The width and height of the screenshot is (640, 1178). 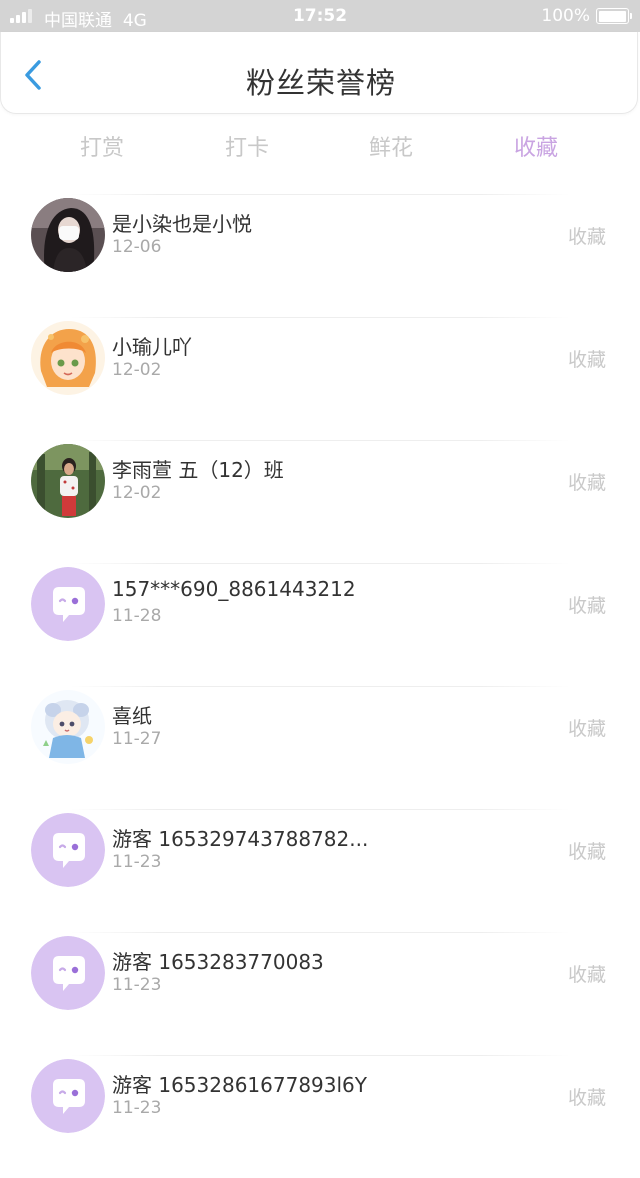 I want to click on fan-name: 157***690_8861443212, so click(x=234, y=589).